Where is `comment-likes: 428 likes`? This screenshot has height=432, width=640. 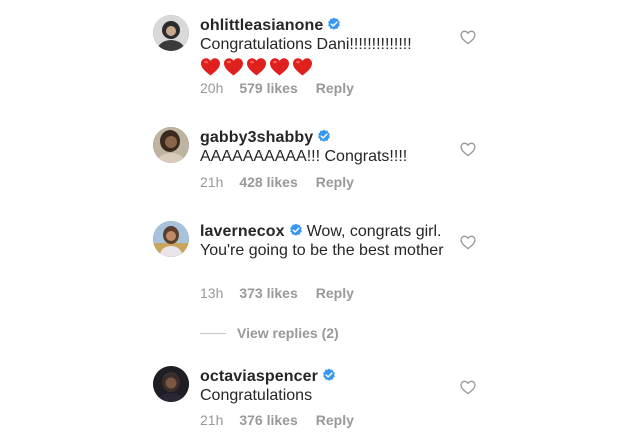
comment-likes: 428 likes is located at coordinates (268, 182).